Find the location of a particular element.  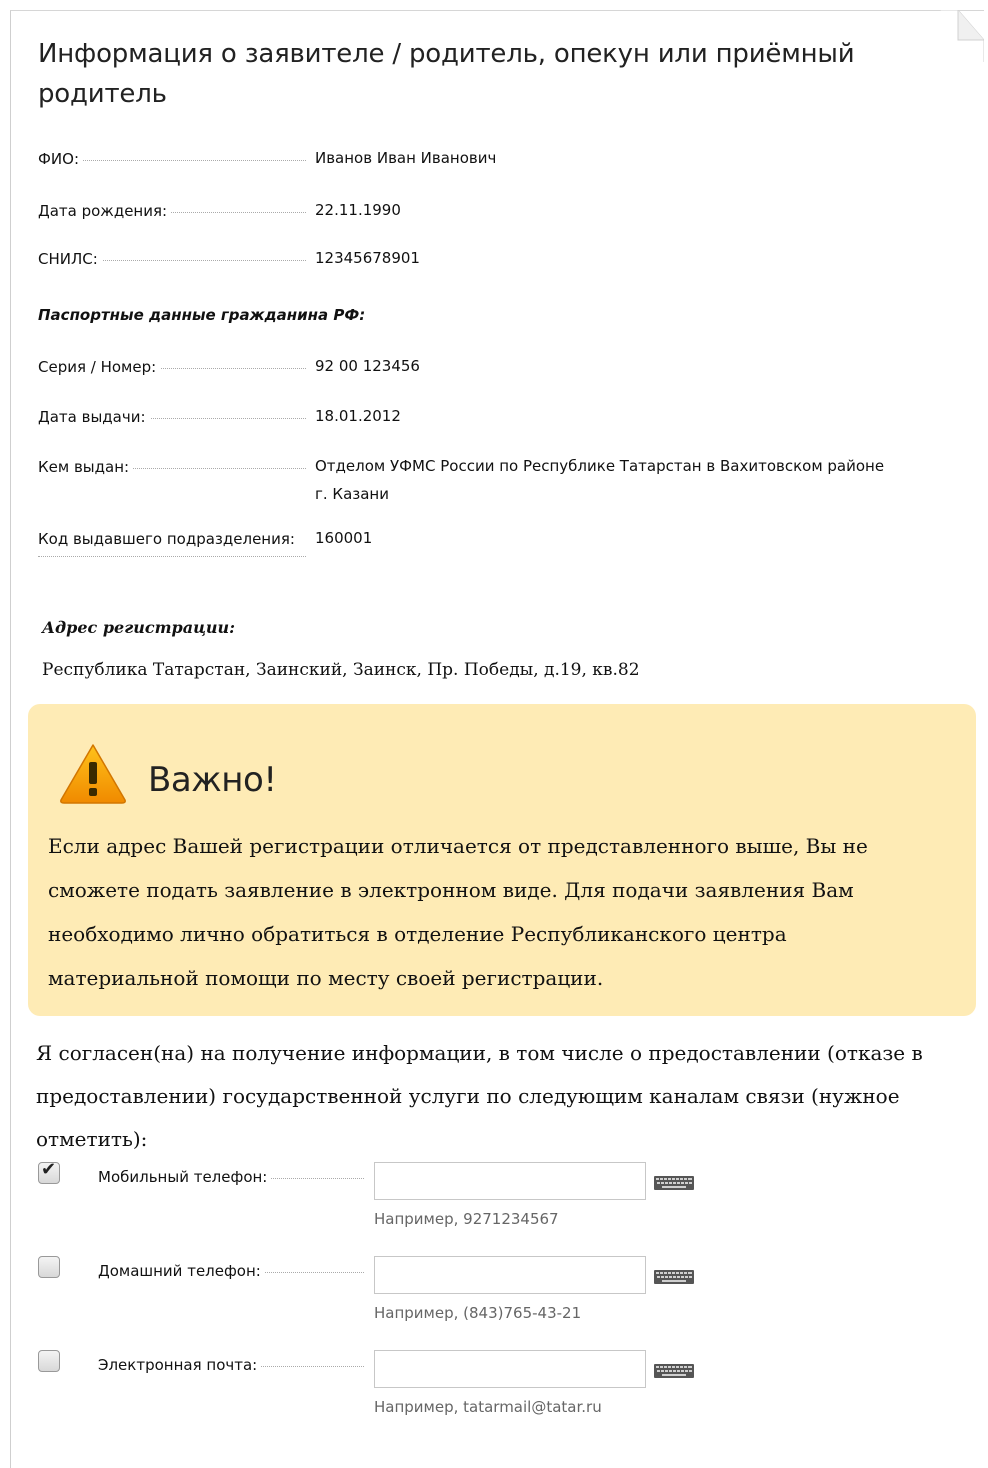

mobile-phone-label: Мобильный телефон: is located at coordinates (185, 1177).